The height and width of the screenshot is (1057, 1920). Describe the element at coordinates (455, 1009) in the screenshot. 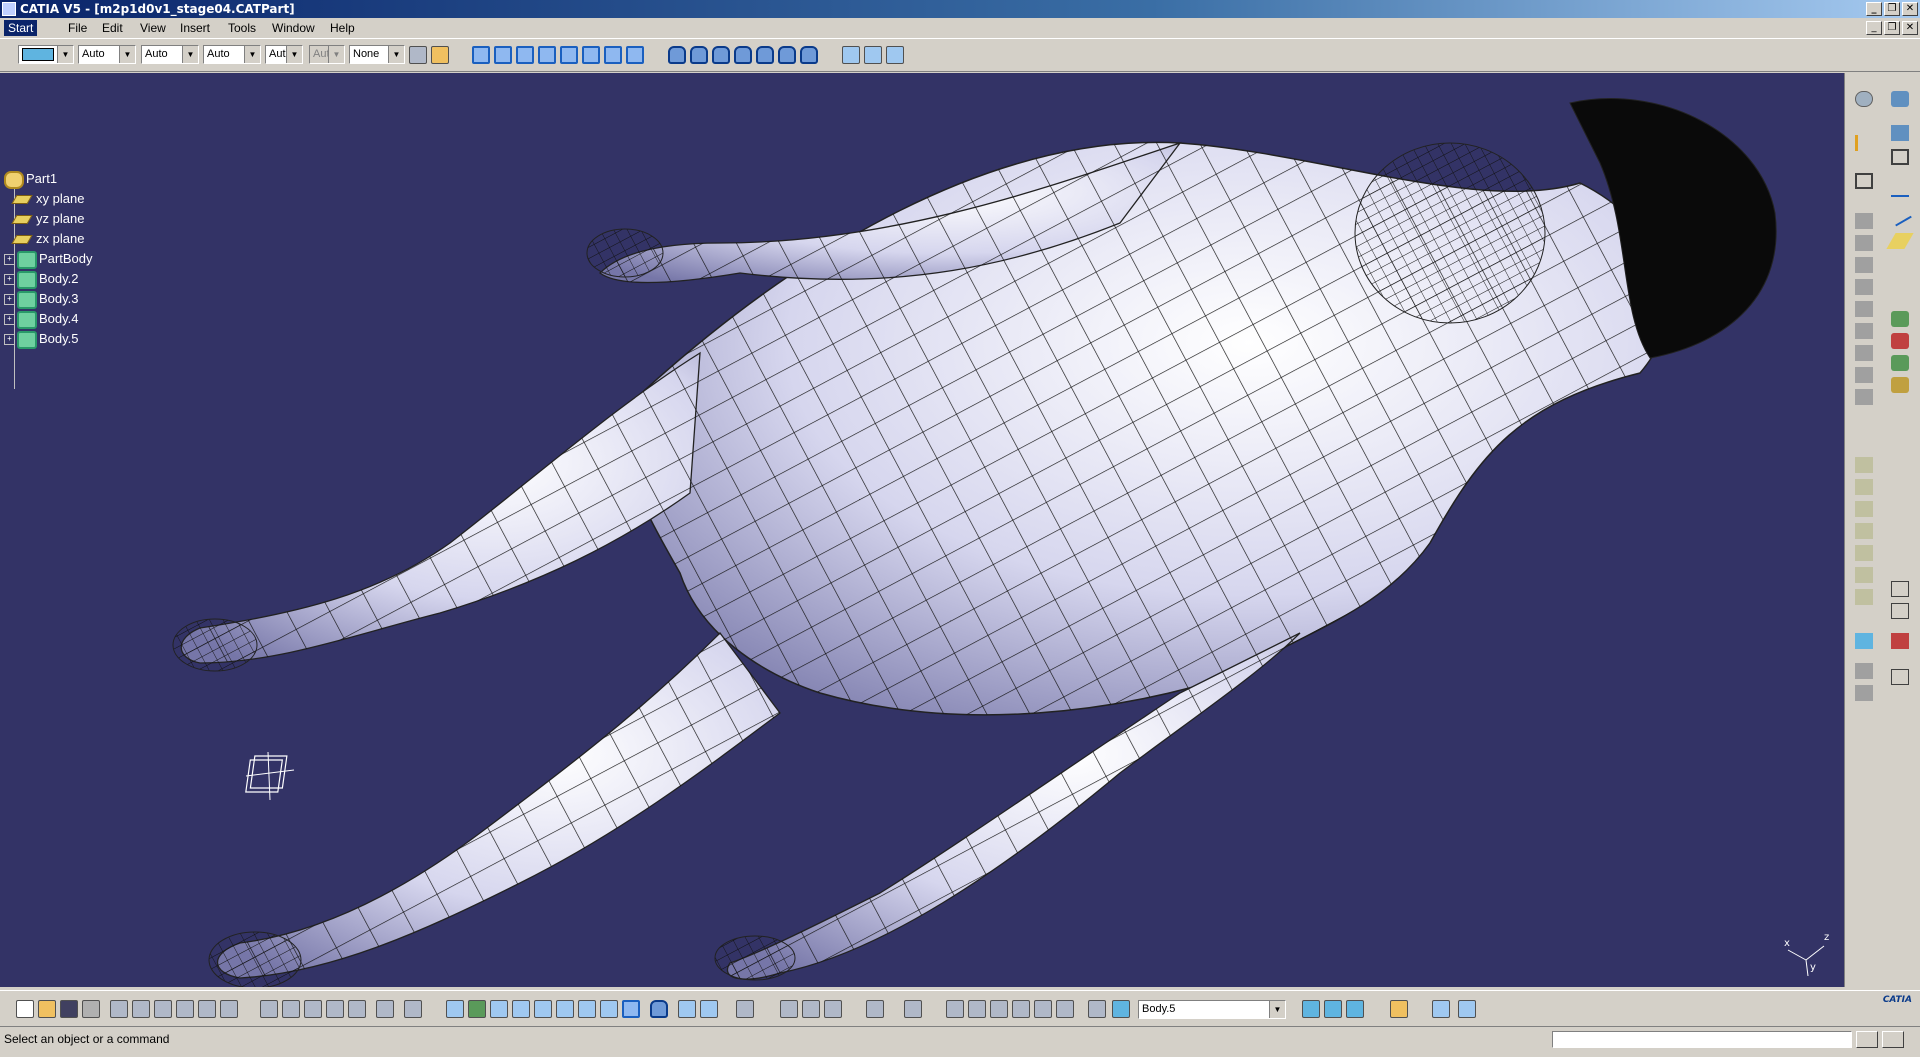

I see `fly-mode-icon` at that location.